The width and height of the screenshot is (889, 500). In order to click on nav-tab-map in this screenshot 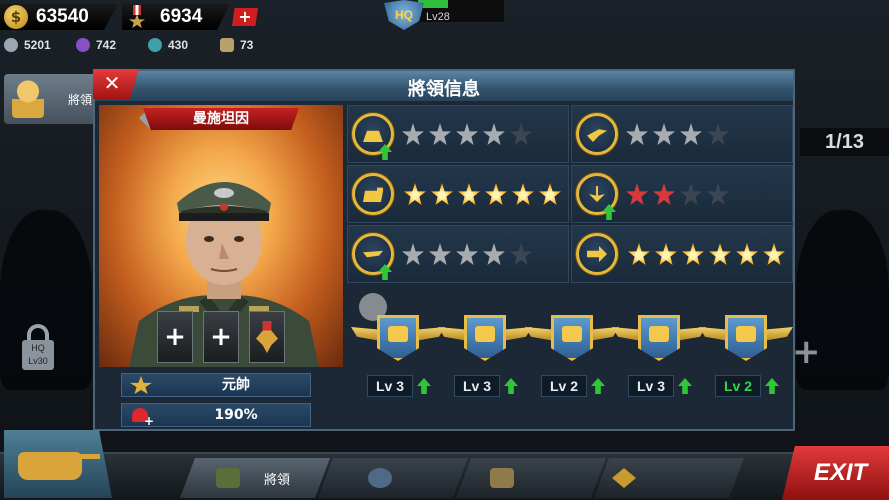, I will do `click(531, 478)`.